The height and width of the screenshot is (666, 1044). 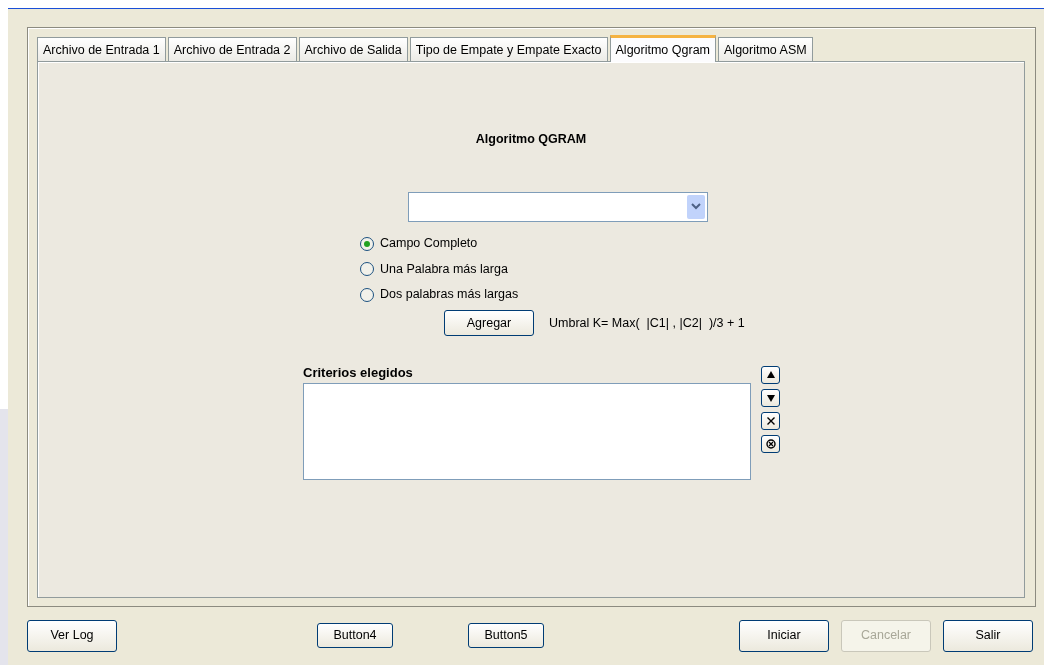 What do you see at coordinates (531, 139) in the screenshot?
I see `panel-title: Algoritmo QGRAM` at bounding box center [531, 139].